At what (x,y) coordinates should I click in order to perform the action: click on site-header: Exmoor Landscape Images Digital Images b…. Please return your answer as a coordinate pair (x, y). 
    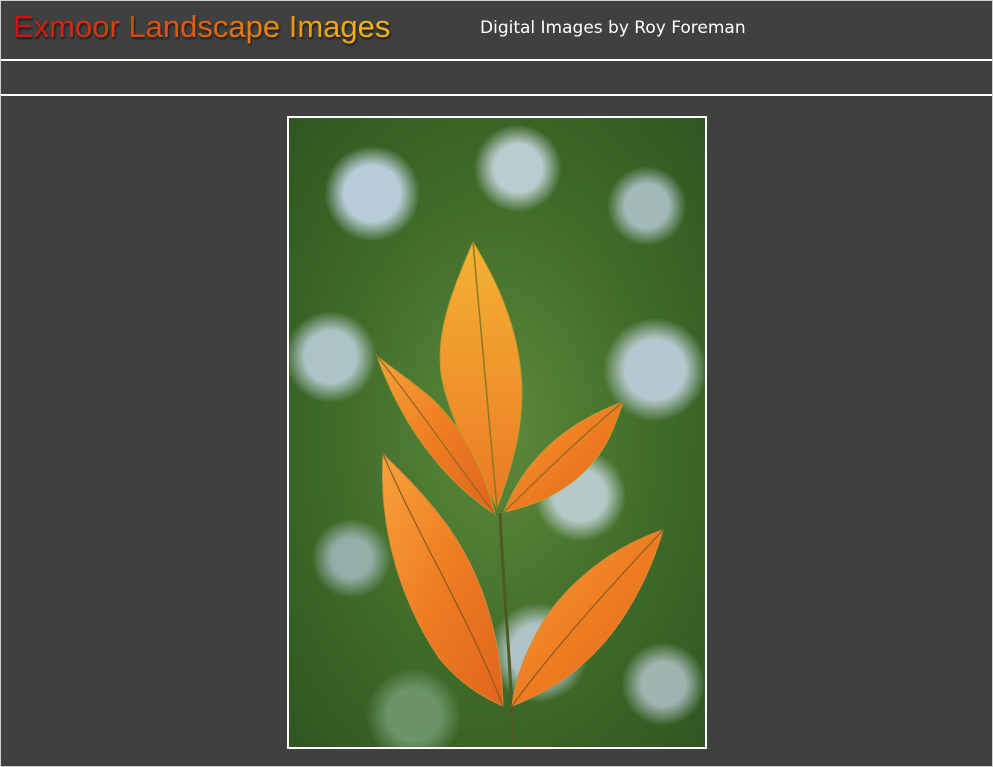
    Looking at the image, I should click on (496, 31).